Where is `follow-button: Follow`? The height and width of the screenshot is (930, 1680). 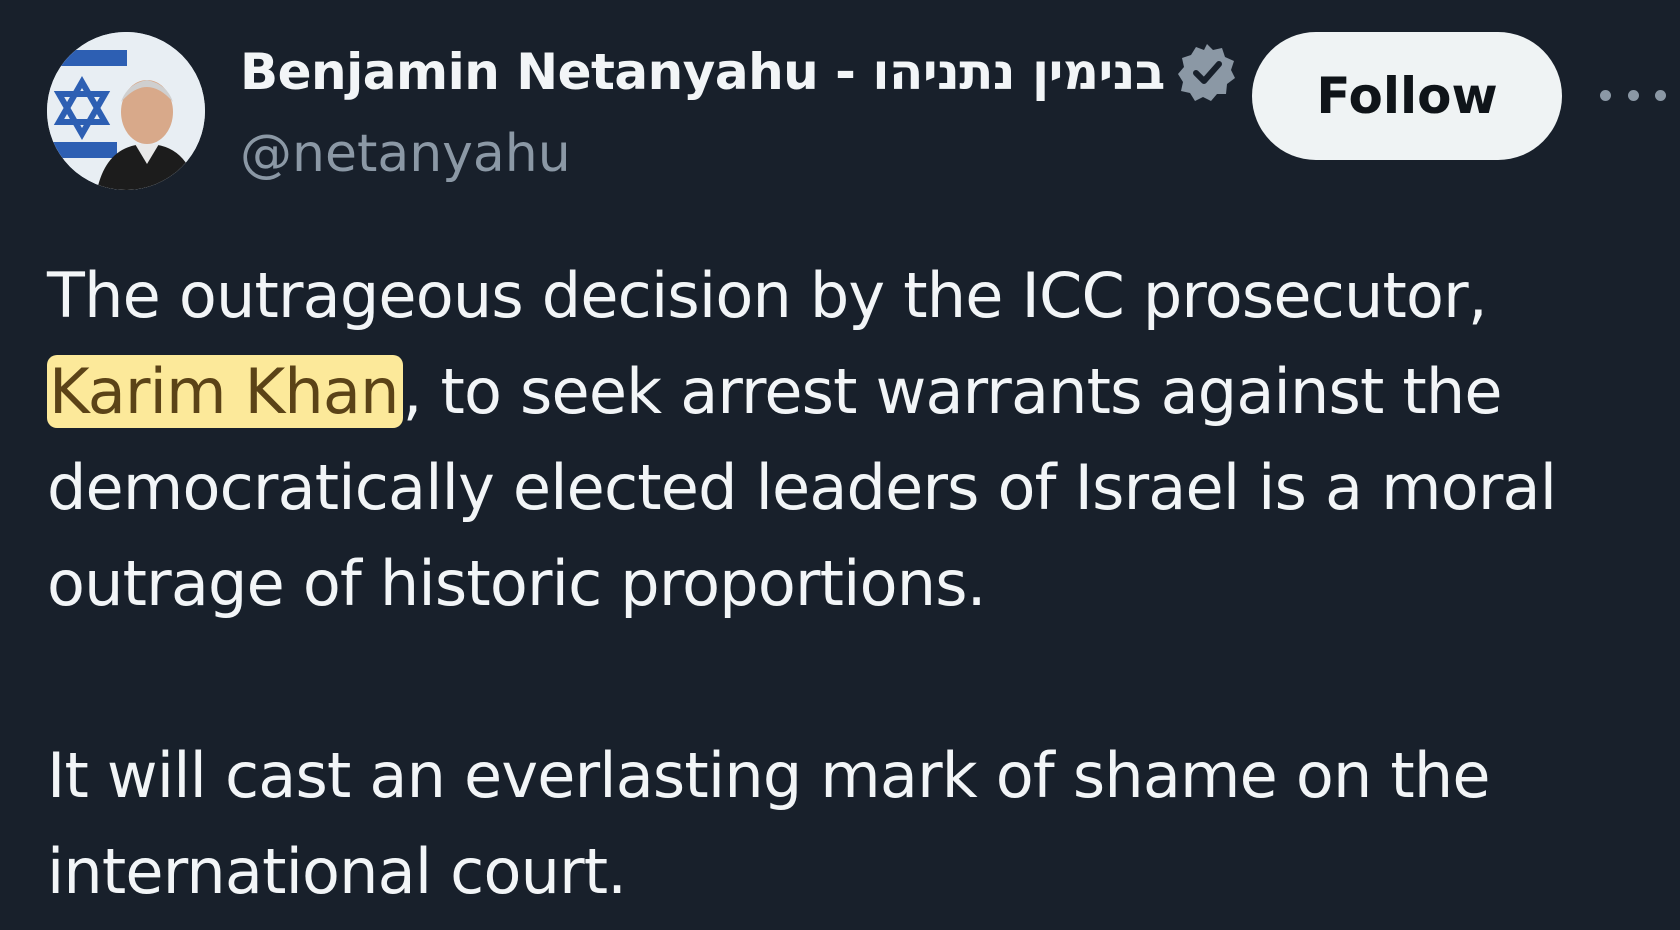 follow-button: Follow is located at coordinates (1407, 96).